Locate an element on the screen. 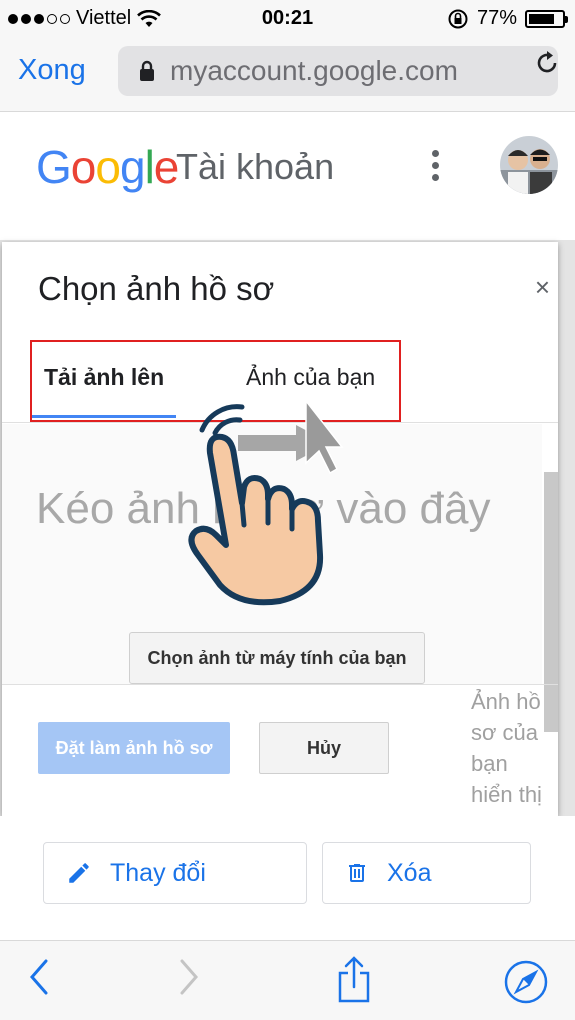 This screenshot has height=1020, width=575. dialog-title: Chọn ảnh hồ sơ is located at coordinates (156, 288).